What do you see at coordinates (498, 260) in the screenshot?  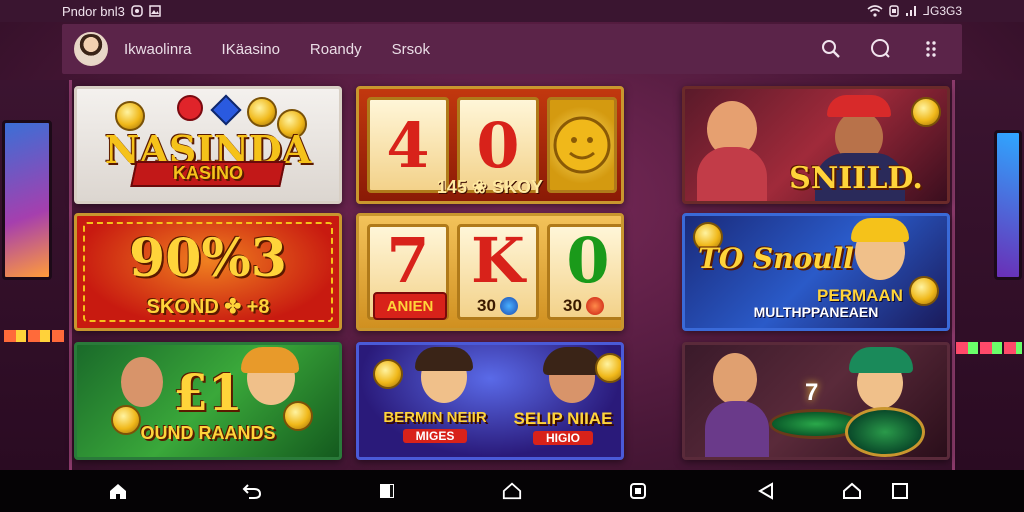 I see `reel-symbol: K` at bounding box center [498, 260].